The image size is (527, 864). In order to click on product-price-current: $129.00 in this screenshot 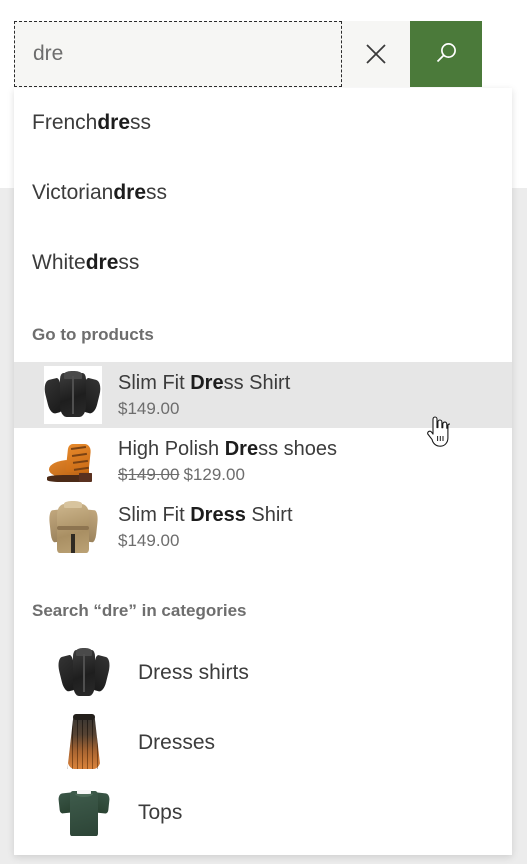, I will do `click(214, 474)`.